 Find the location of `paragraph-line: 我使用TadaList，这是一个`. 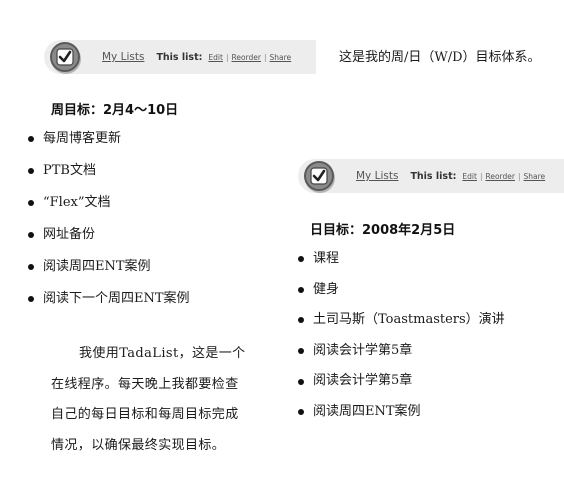

paragraph-line: 我使用TadaList，这是一个 is located at coordinates (162, 353).